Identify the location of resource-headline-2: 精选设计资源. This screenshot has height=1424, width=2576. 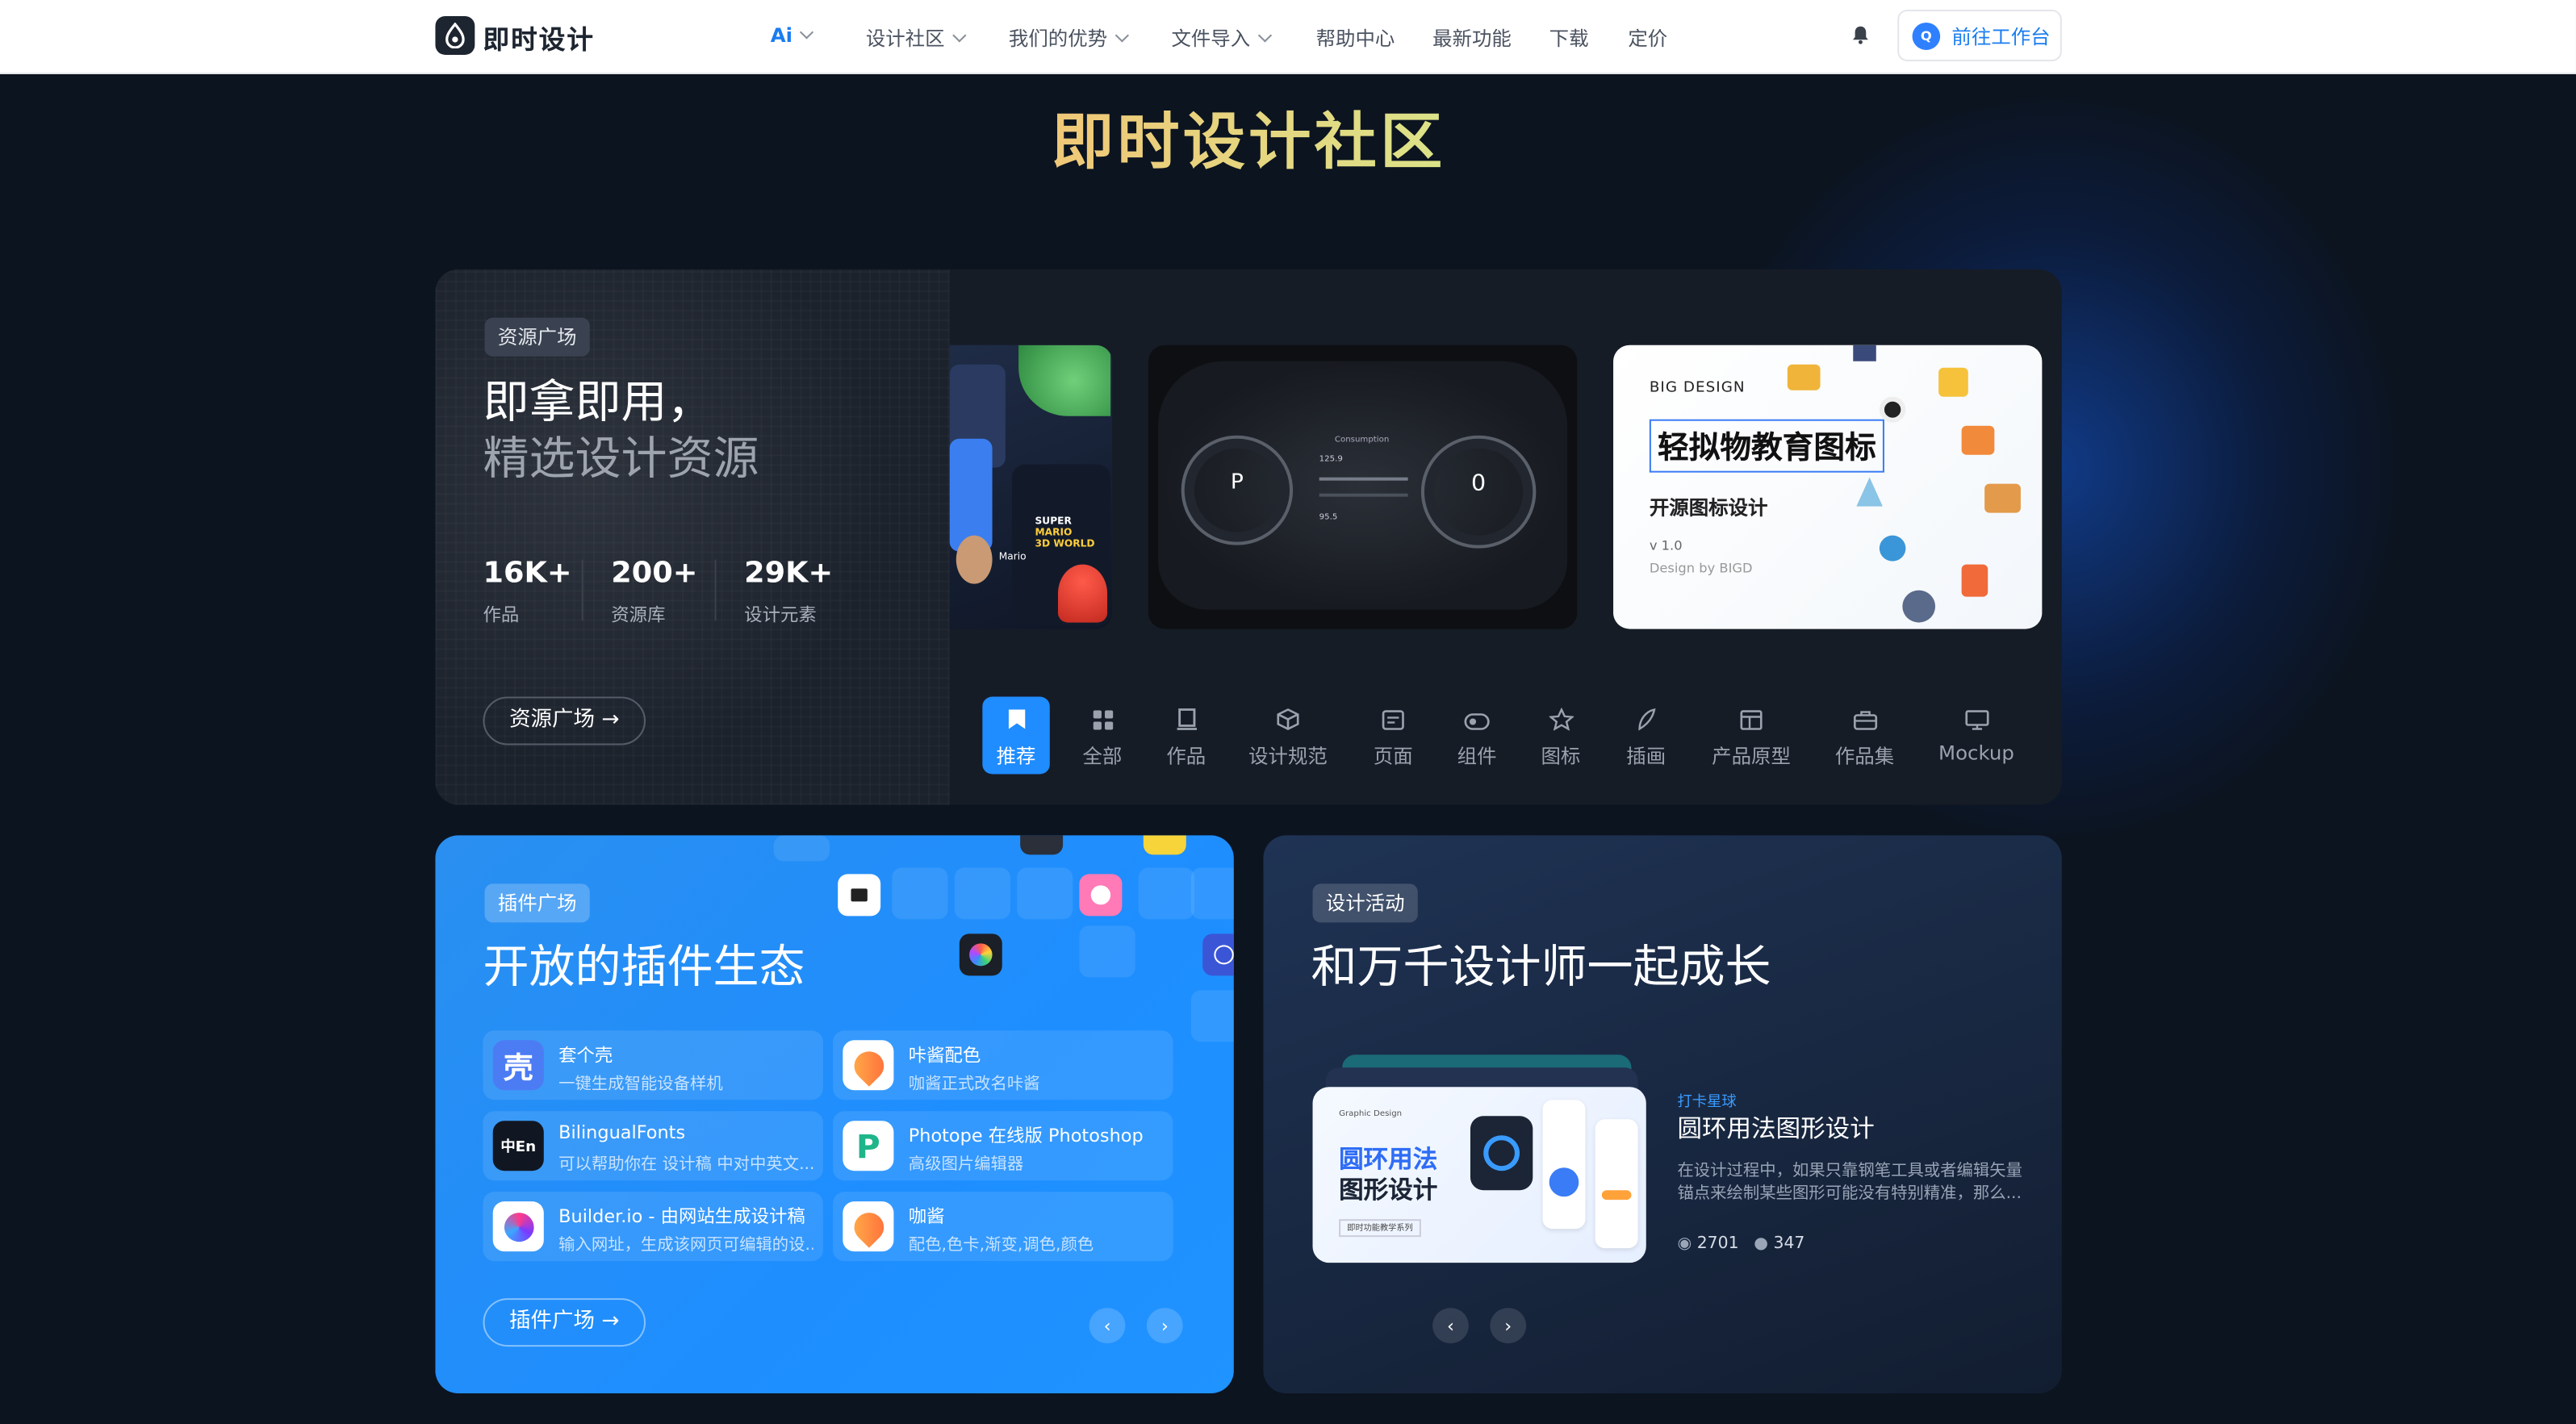
(621, 459).